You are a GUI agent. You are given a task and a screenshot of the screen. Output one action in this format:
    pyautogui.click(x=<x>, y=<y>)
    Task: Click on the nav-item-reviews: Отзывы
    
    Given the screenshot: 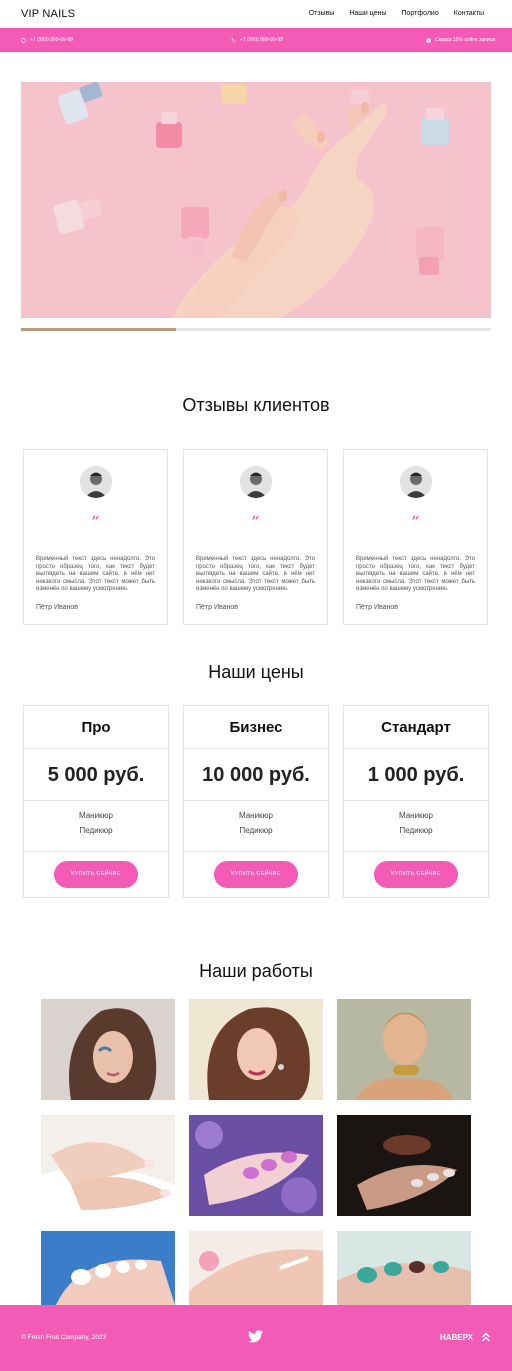 What is the action you would take?
    pyautogui.click(x=322, y=13)
    